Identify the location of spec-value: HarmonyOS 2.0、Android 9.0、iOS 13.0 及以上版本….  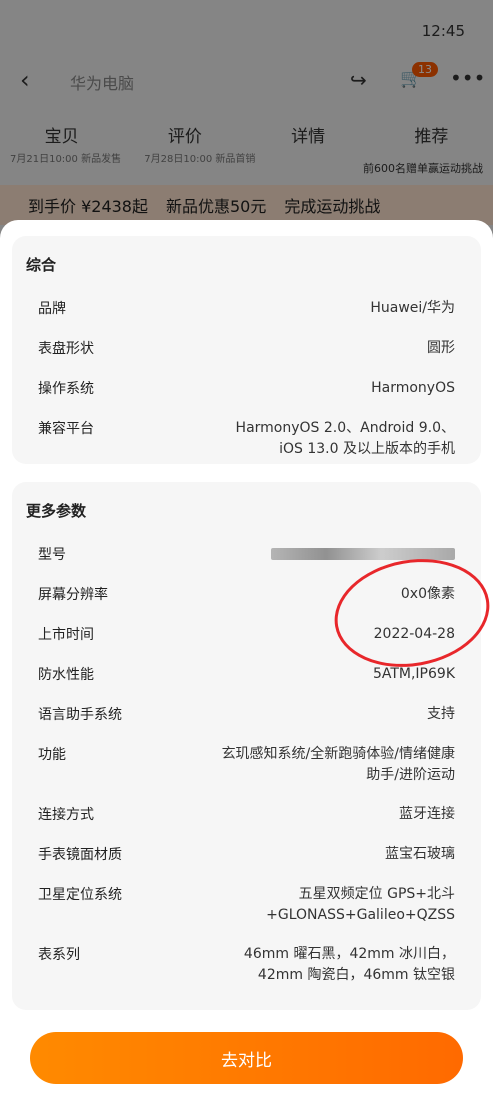
(345, 438).